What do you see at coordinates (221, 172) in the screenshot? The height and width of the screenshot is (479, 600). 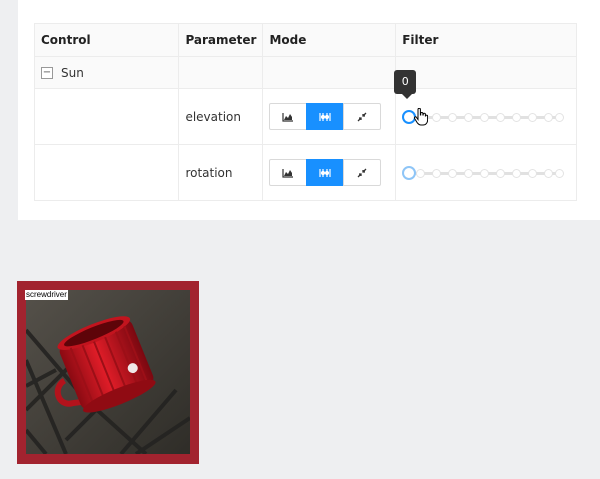 I see `parameter-name: rotation` at bounding box center [221, 172].